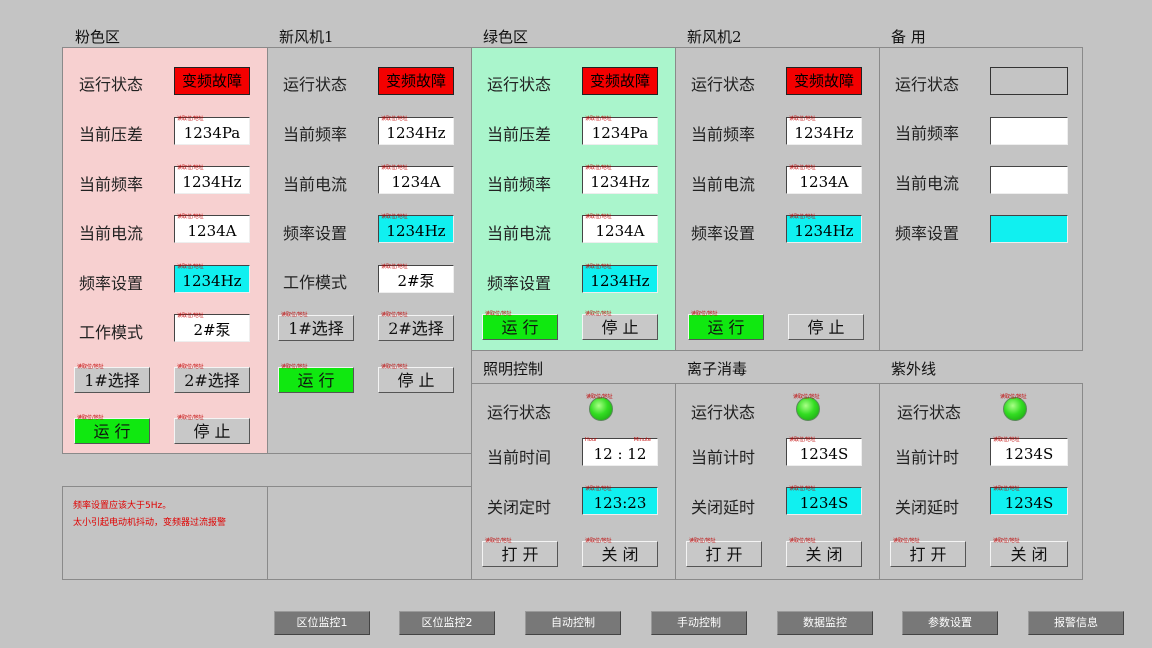 This screenshot has height=648, width=1152. I want to click on fan1-work-mode-label: 工作模式, so click(315, 282).